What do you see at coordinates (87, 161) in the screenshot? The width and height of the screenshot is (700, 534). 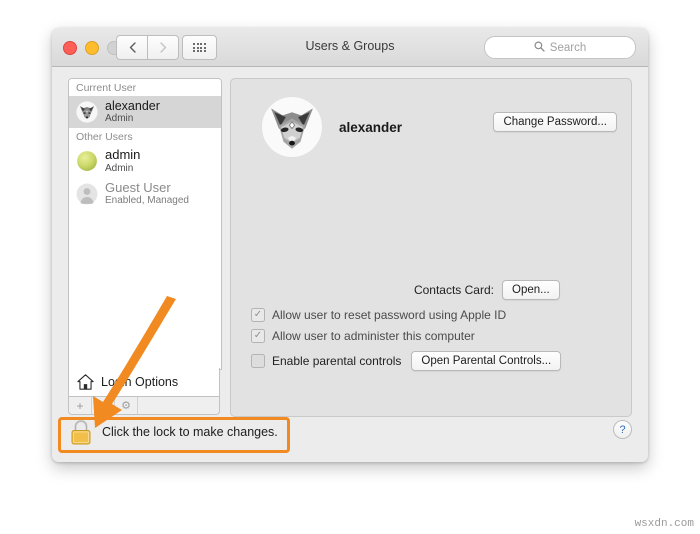 I see `green-ball-avatar` at bounding box center [87, 161].